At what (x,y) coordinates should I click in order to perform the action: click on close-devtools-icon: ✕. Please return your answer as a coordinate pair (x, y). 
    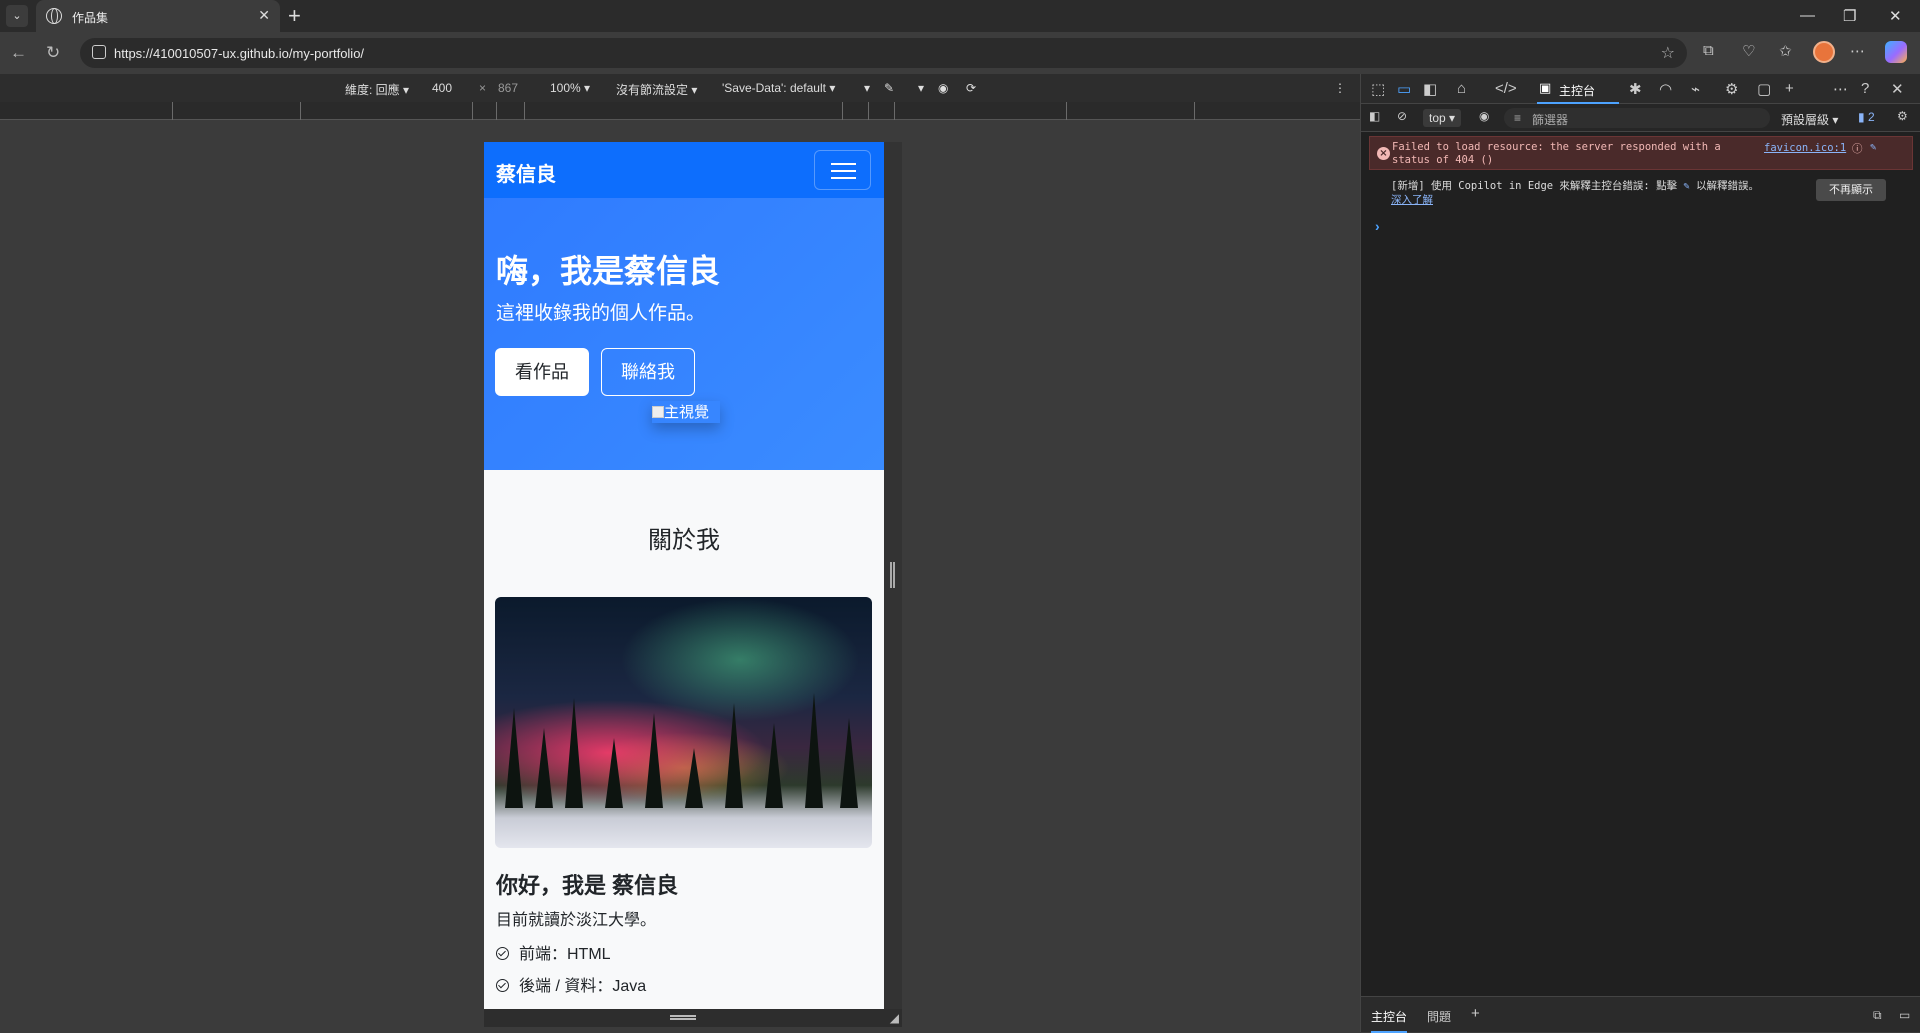
    Looking at the image, I should click on (1897, 89).